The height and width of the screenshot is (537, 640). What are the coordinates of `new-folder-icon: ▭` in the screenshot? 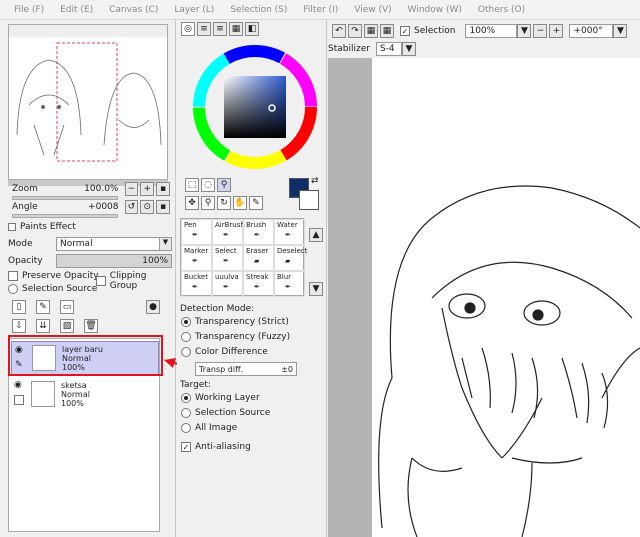 It's located at (67, 307).